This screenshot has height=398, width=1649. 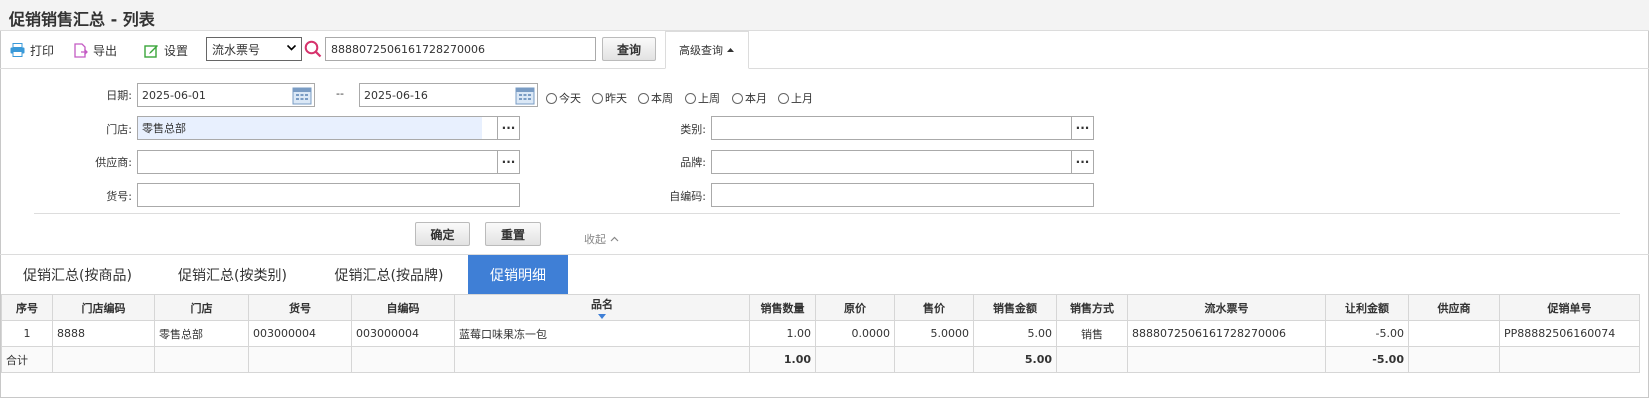 What do you see at coordinates (855, 333) in the screenshot?
I see `cell-original-price: 0.0000` at bounding box center [855, 333].